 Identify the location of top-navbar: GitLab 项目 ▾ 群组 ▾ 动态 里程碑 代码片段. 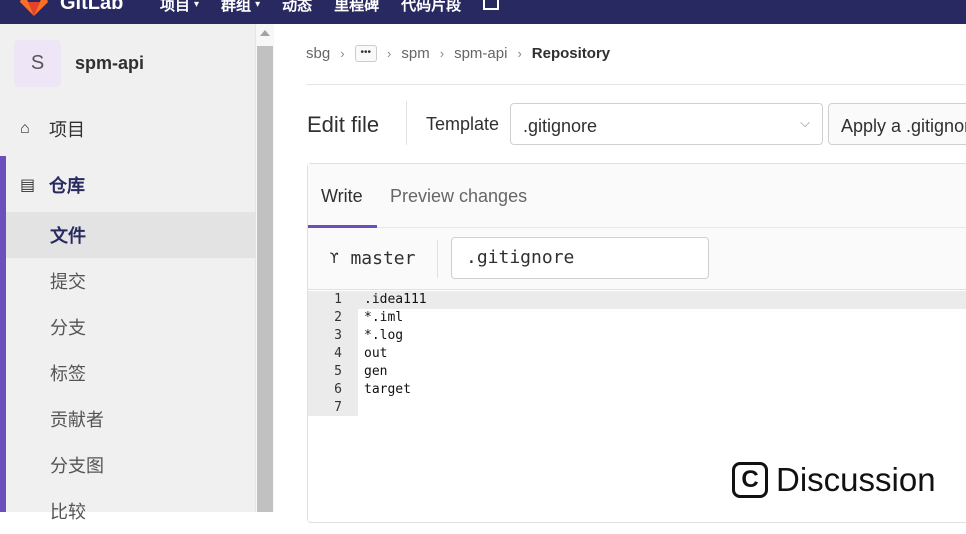
(483, 12).